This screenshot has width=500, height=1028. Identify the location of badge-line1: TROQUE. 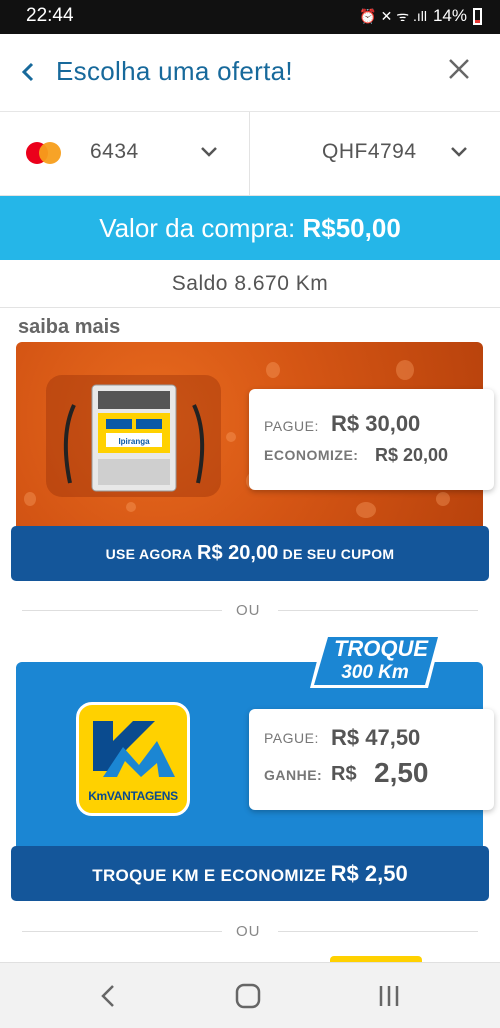
(381, 648).